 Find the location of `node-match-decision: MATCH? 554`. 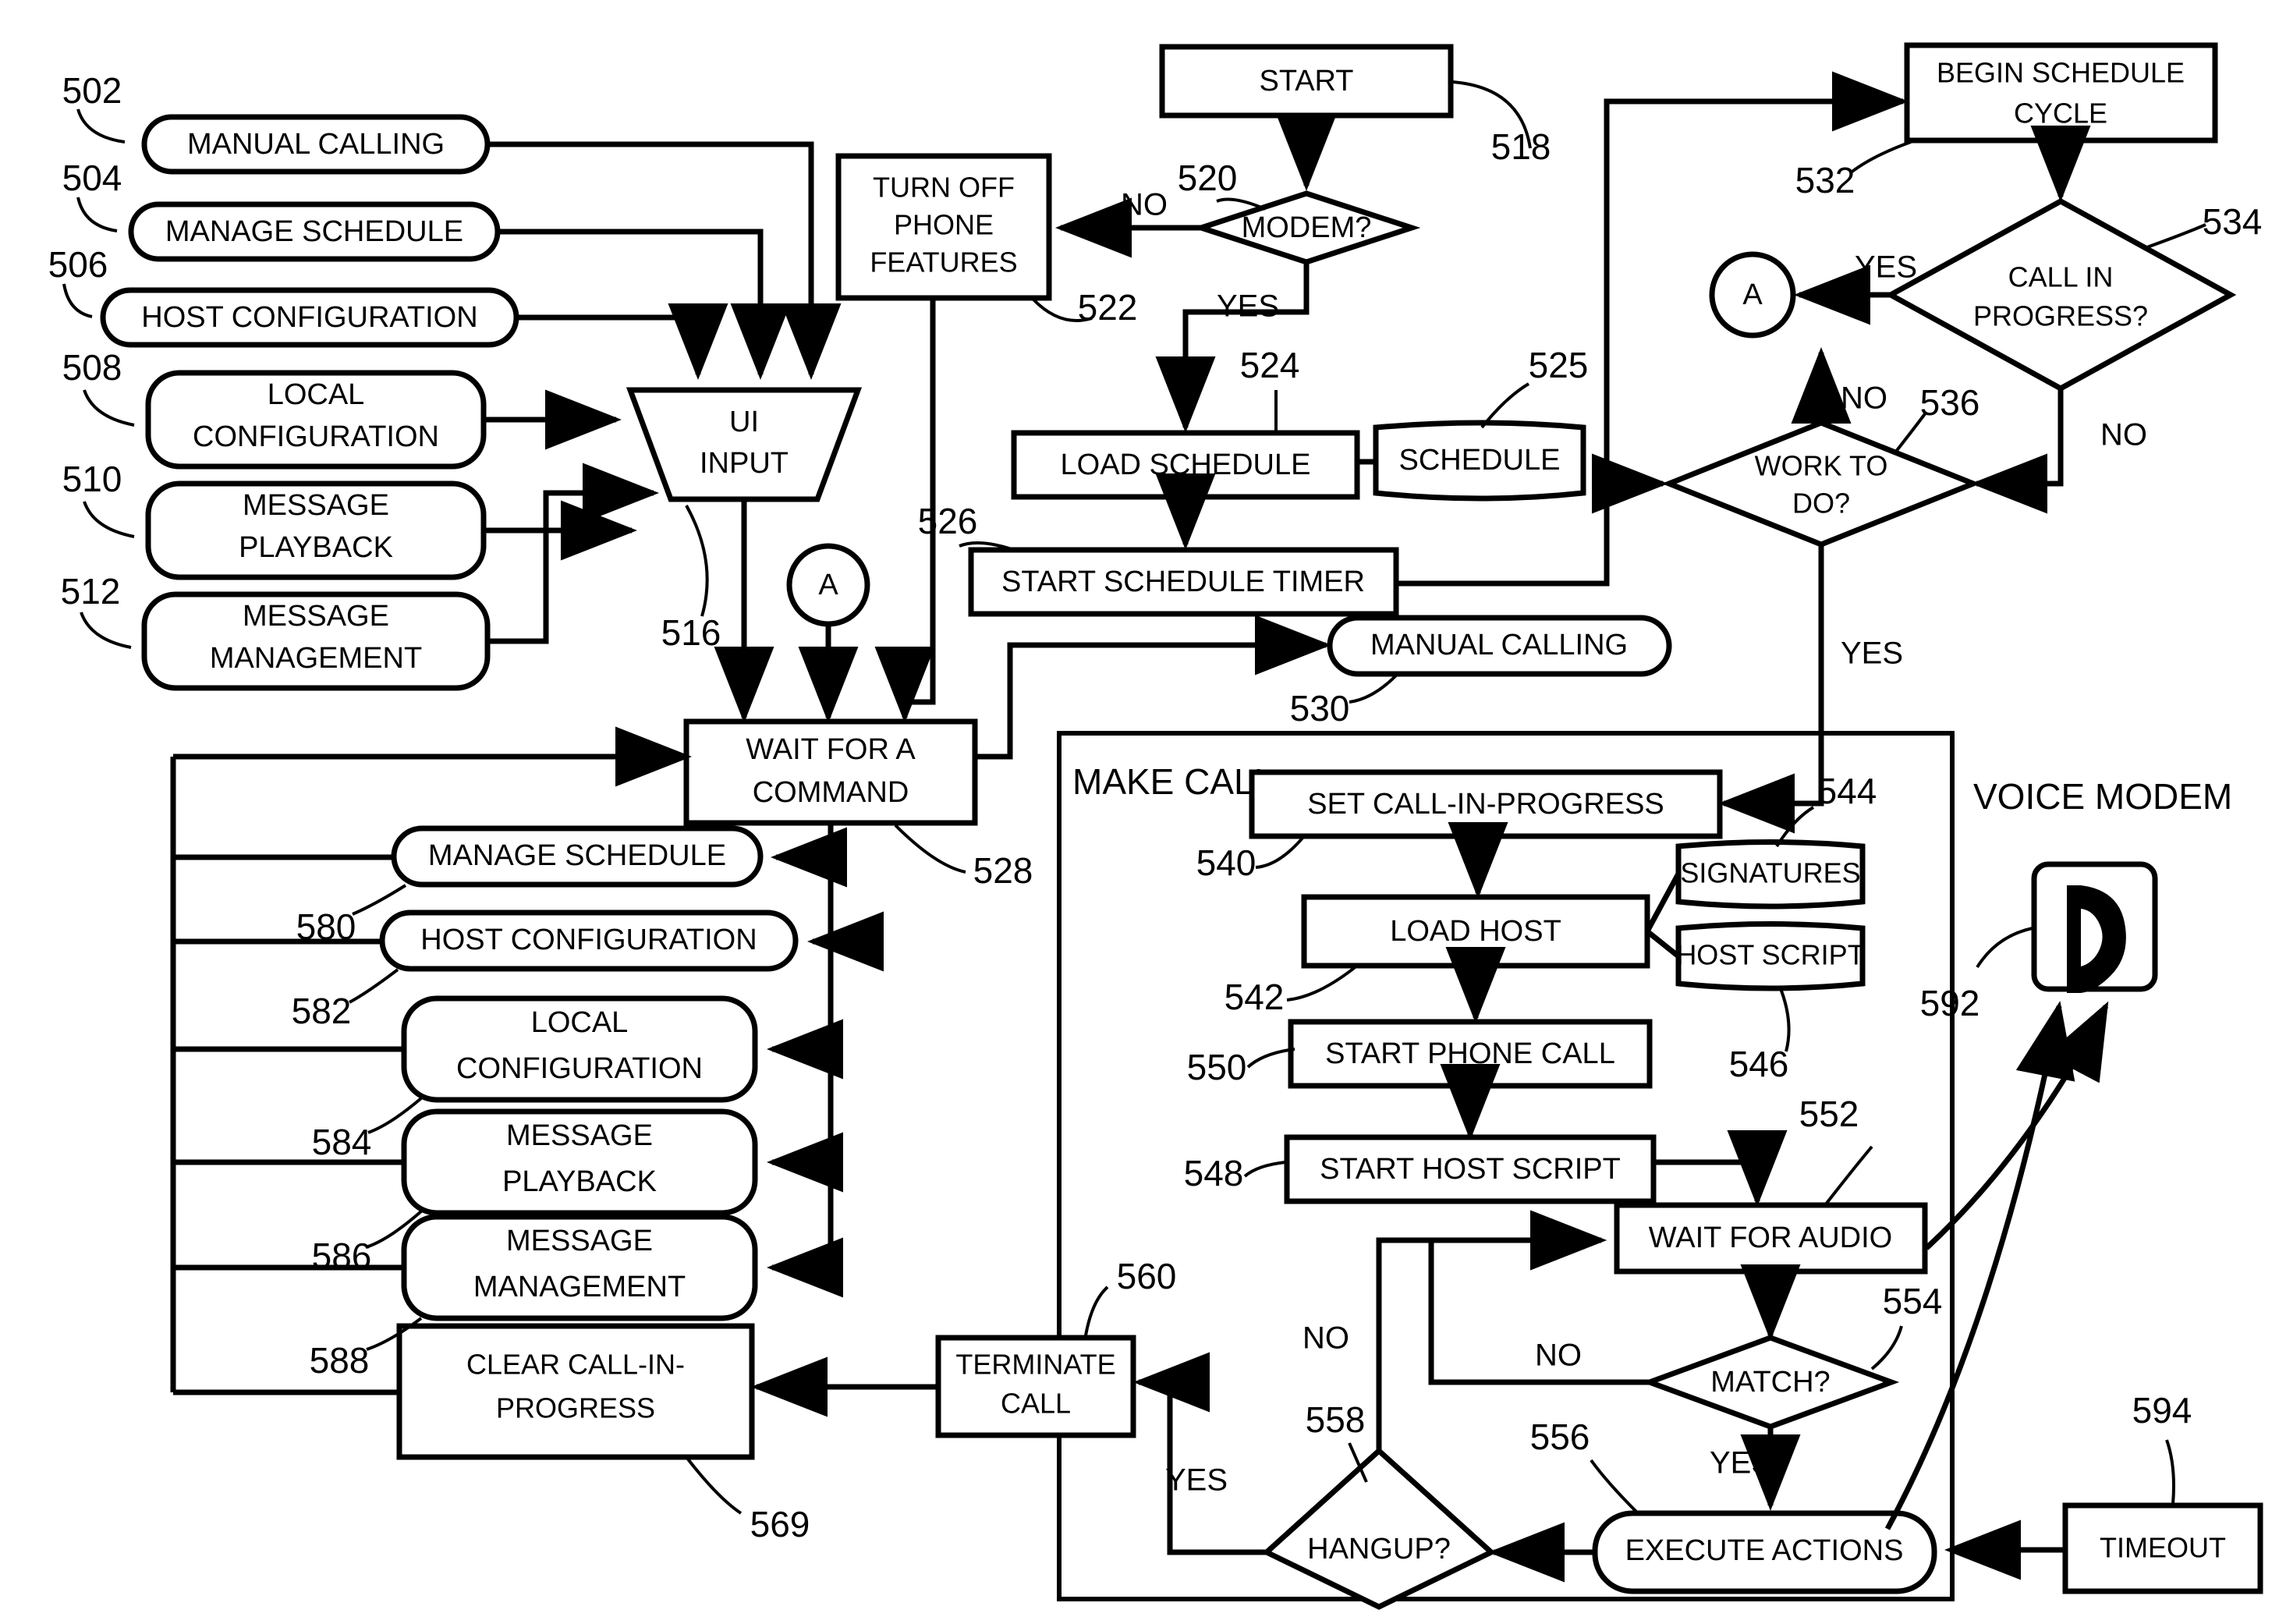

node-match-decision: MATCH? 554 is located at coordinates (1792, 1355).